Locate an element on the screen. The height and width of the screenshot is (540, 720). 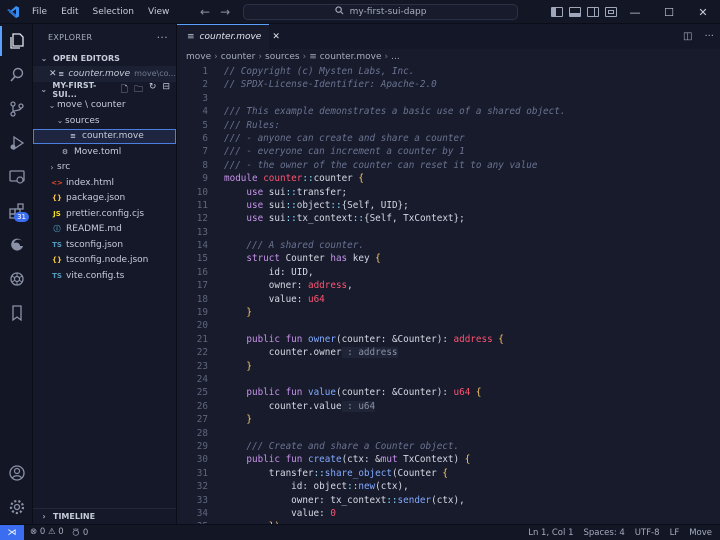
folder-item: ⌄ sources is located at coordinates (104, 121).